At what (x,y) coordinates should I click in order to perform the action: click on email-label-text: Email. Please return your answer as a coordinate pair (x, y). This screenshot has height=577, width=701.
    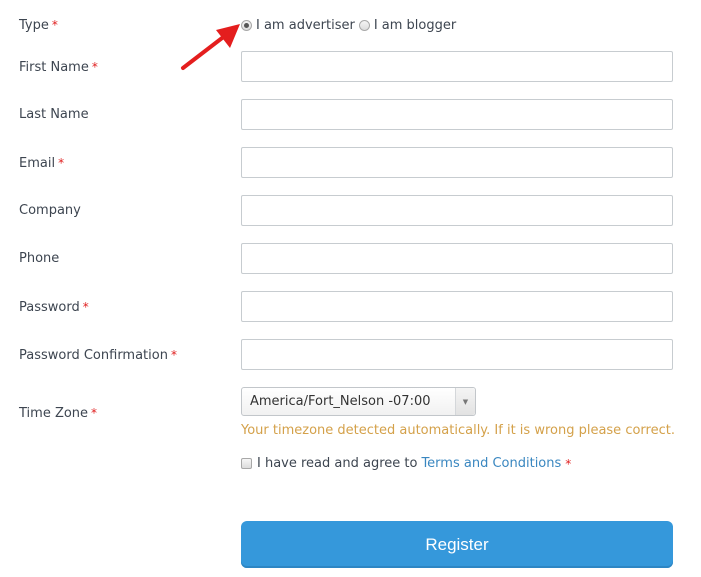
    Looking at the image, I should click on (37, 163).